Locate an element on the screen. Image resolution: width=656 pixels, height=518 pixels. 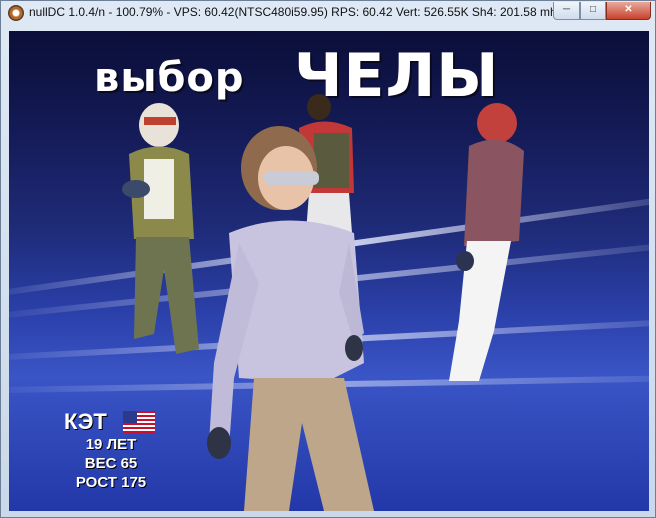
minimize-icon: ─ is located at coordinates (566, 9).